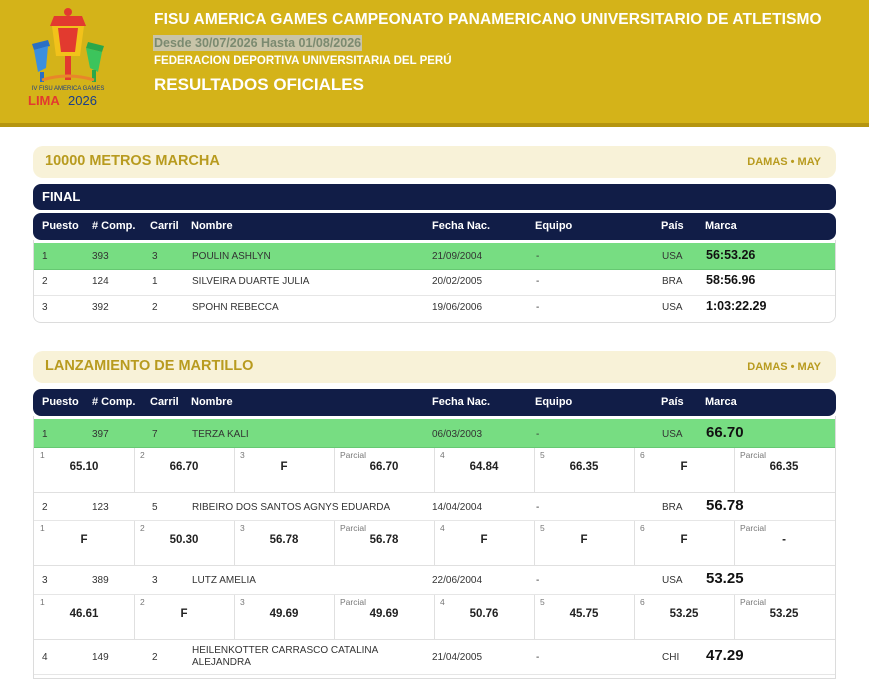 This screenshot has width=869, height=679. Describe the element at coordinates (100, 281) in the screenshot. I see `comp-number: 124` at that location.